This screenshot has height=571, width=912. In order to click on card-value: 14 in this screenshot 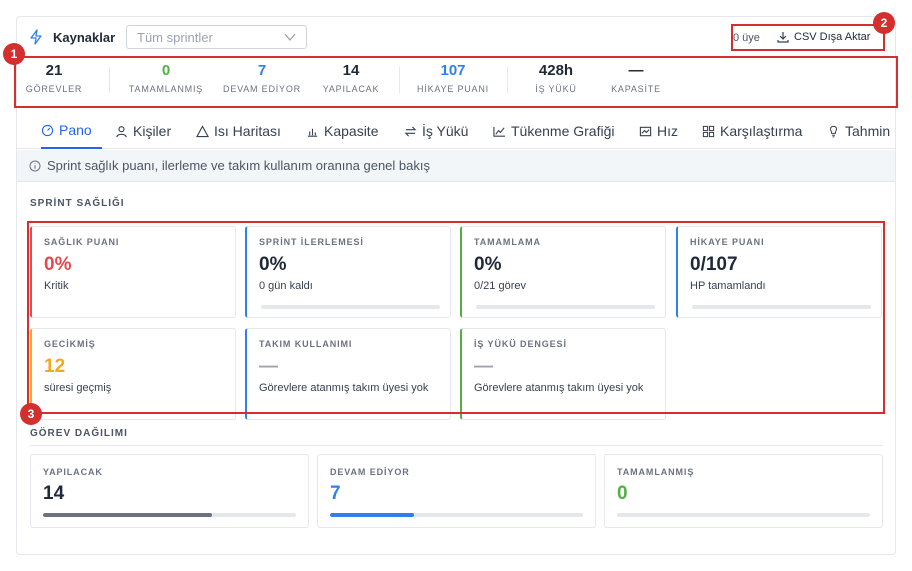, I will do `click(54, 493)`.